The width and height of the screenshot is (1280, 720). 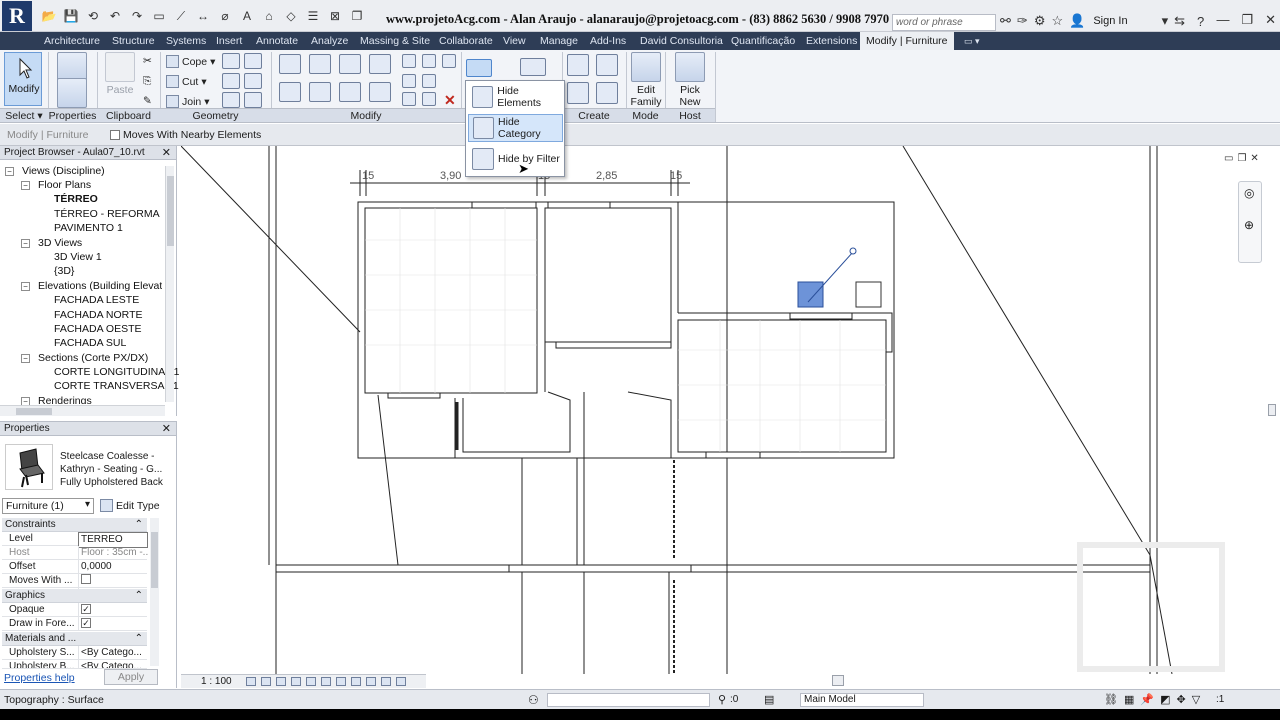 What do you see at coordinates (100, 286) in the screenshot?
I see `tree-elevations: Elevations (Building Elevation)` at bounding box center [100, 286].